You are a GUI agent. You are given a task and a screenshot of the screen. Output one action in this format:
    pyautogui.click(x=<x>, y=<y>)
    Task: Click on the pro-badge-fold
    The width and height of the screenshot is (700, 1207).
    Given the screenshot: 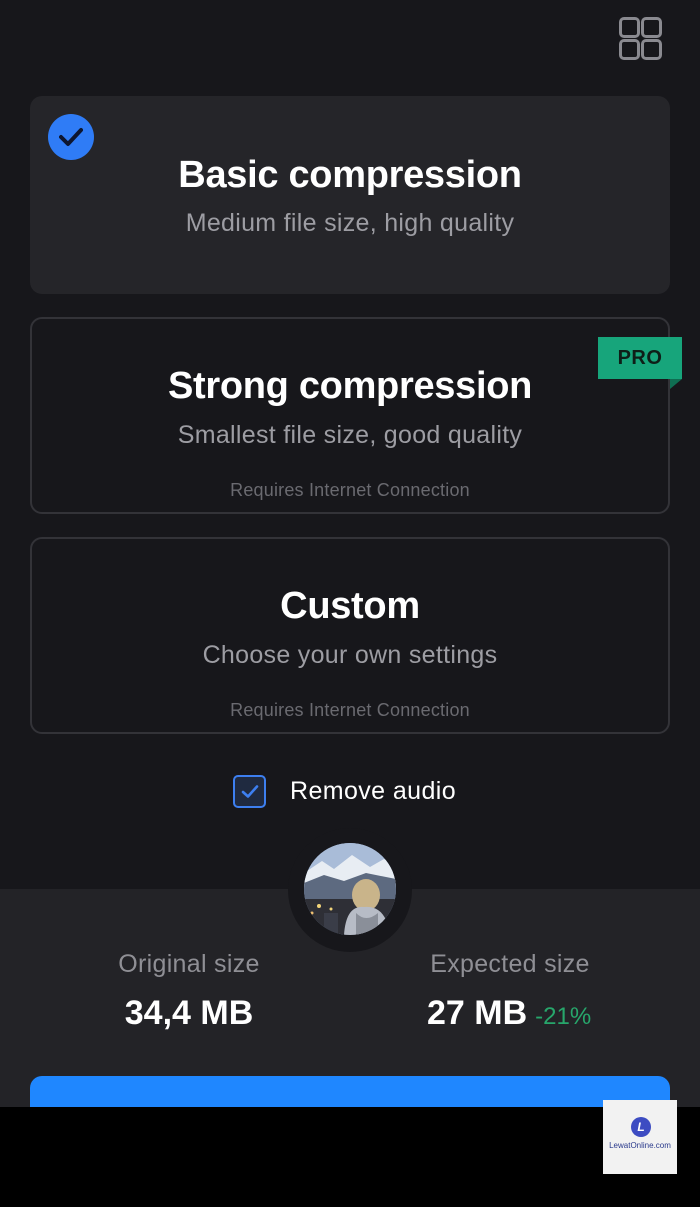 What is the action you would take?
    pyautogui.click(x=676, y=384)
    